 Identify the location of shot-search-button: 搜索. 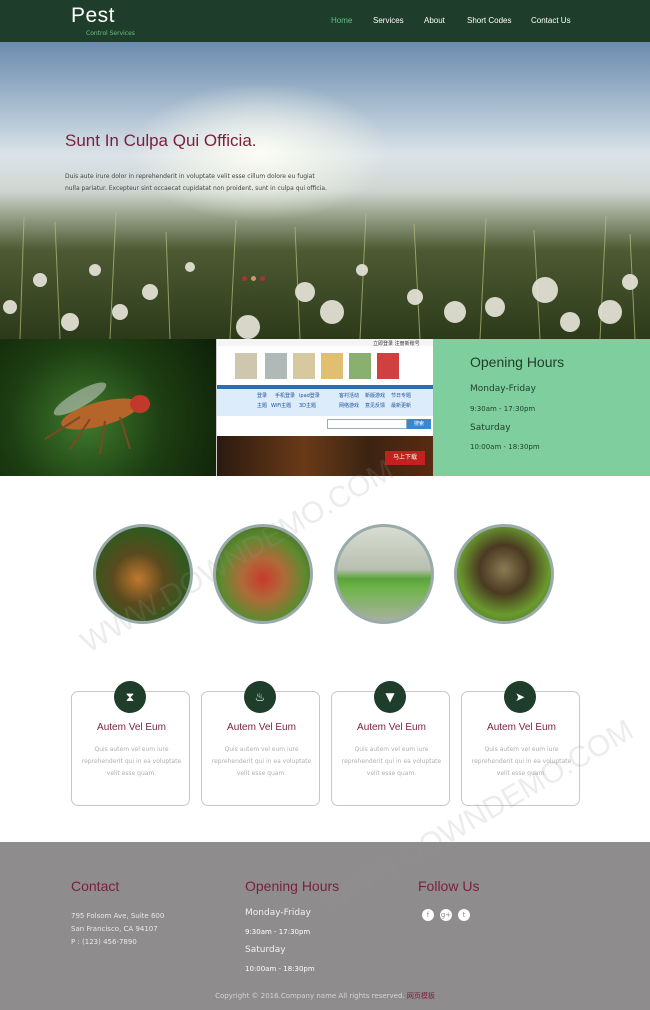
(419, 424).